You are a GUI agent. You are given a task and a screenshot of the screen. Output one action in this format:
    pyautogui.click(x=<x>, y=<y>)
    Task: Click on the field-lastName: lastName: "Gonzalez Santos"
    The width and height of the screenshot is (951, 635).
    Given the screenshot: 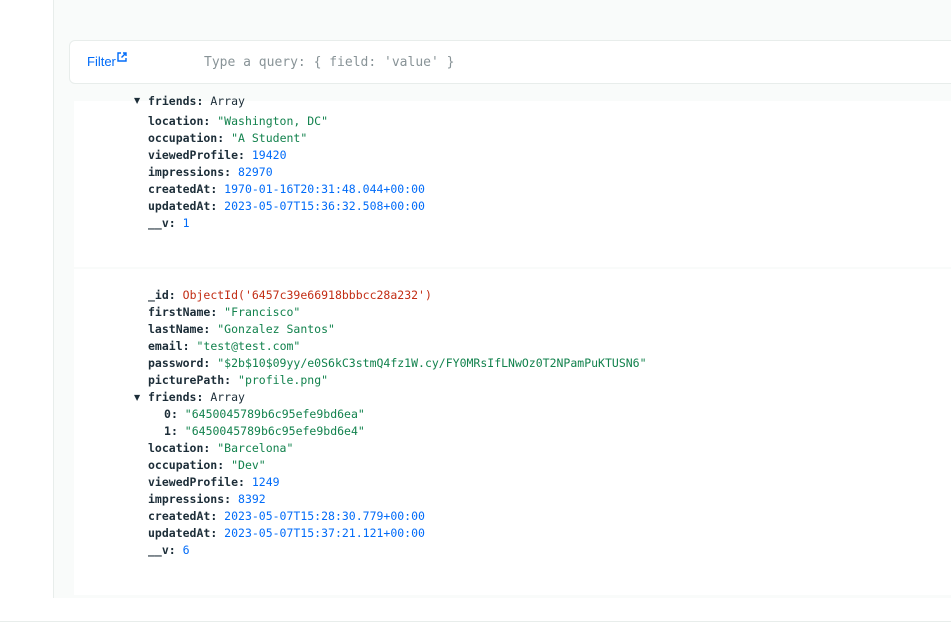 What is the action you would take?
    pyautogui.click(x=241, y=329)
    